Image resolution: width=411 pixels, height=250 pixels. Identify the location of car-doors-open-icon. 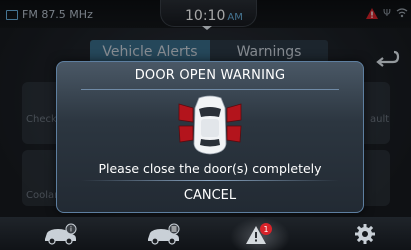
(210, 125).